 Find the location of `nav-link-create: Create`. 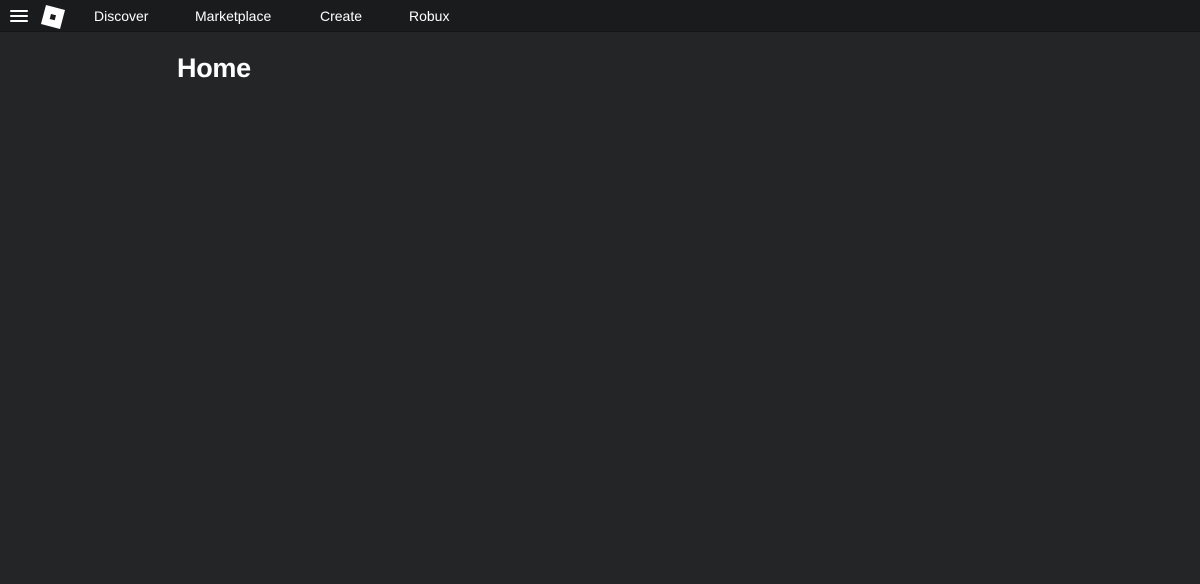

nav-link-create: Create is located at coordinates (341, 16).